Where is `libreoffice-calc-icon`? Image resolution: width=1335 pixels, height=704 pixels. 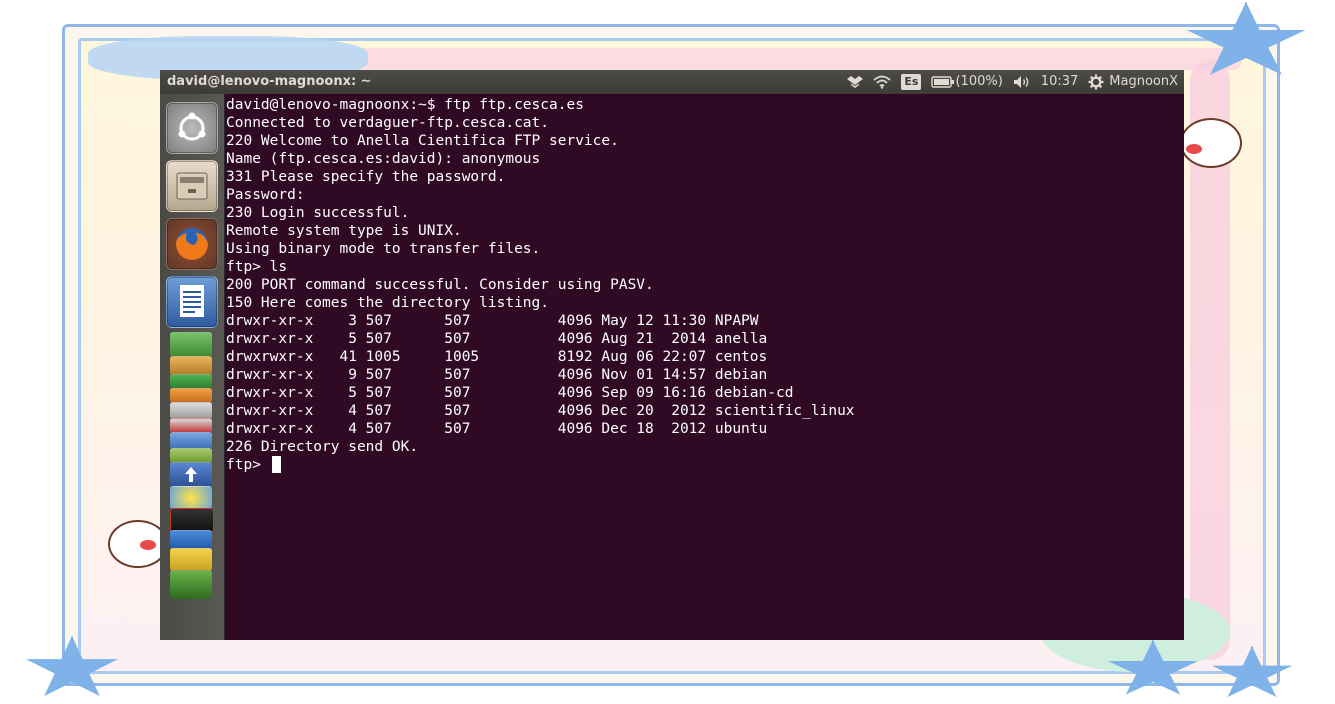 libreoffice-calc-icon is located at coordinates (191, 344).